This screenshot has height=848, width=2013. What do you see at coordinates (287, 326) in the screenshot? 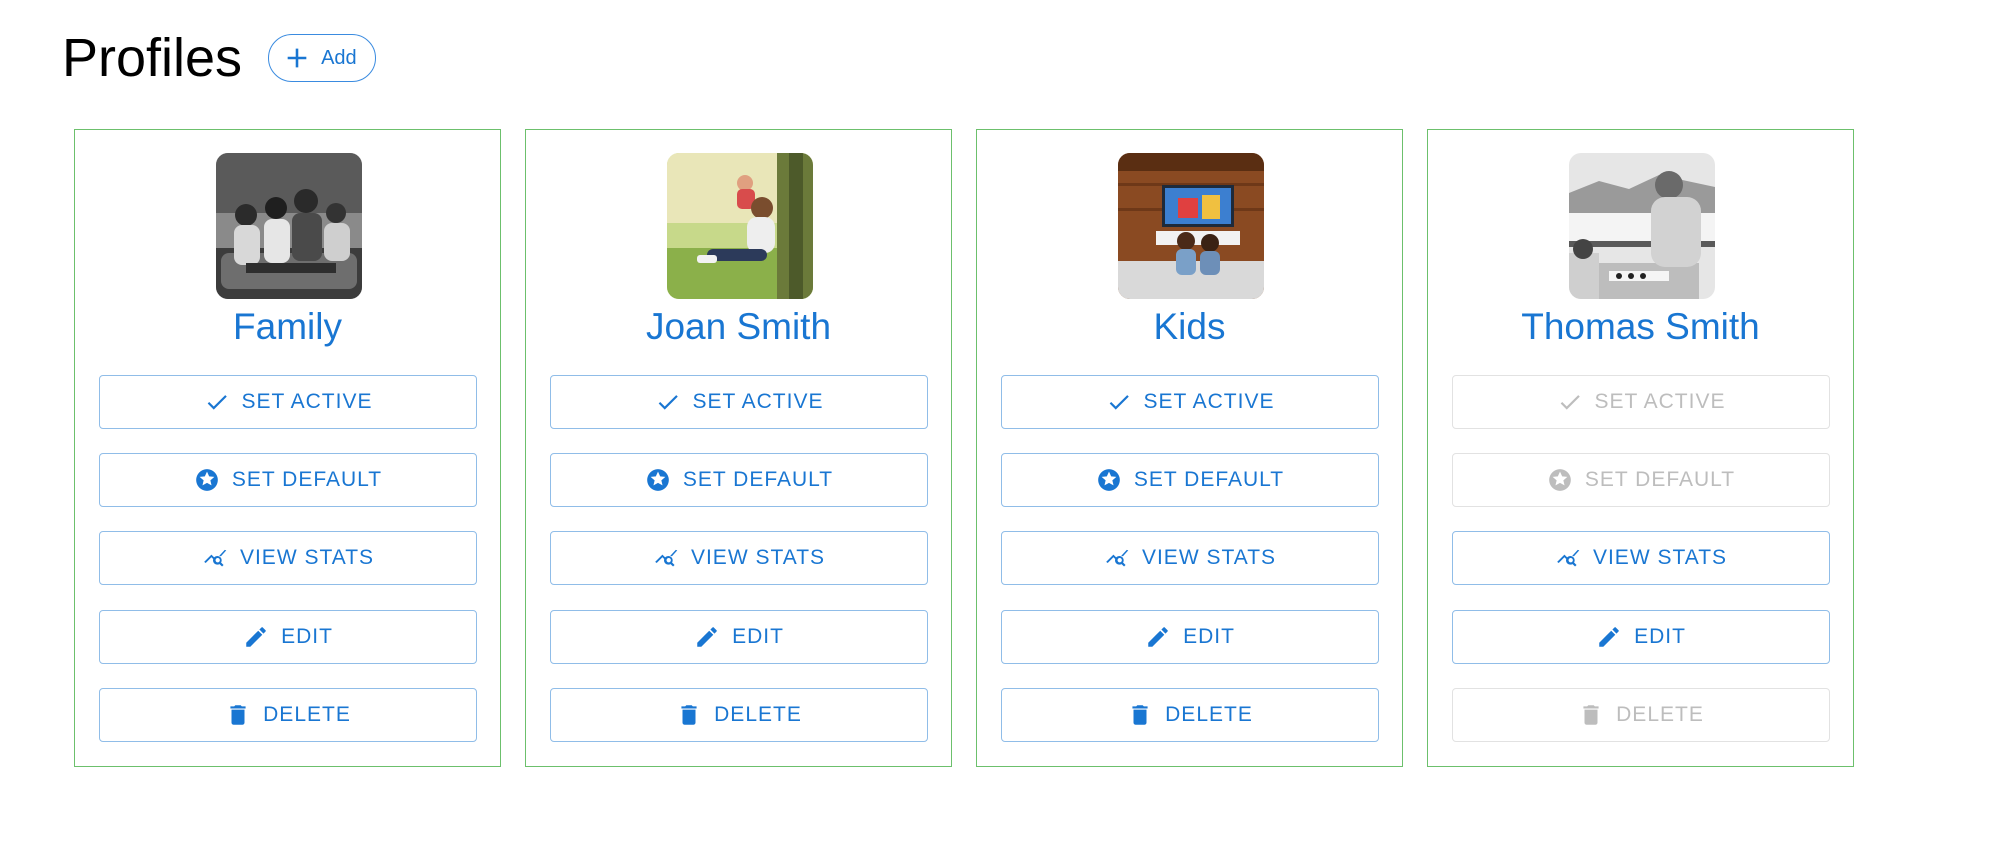
I see `profile-name: Family` at bounding box center [287, 326].